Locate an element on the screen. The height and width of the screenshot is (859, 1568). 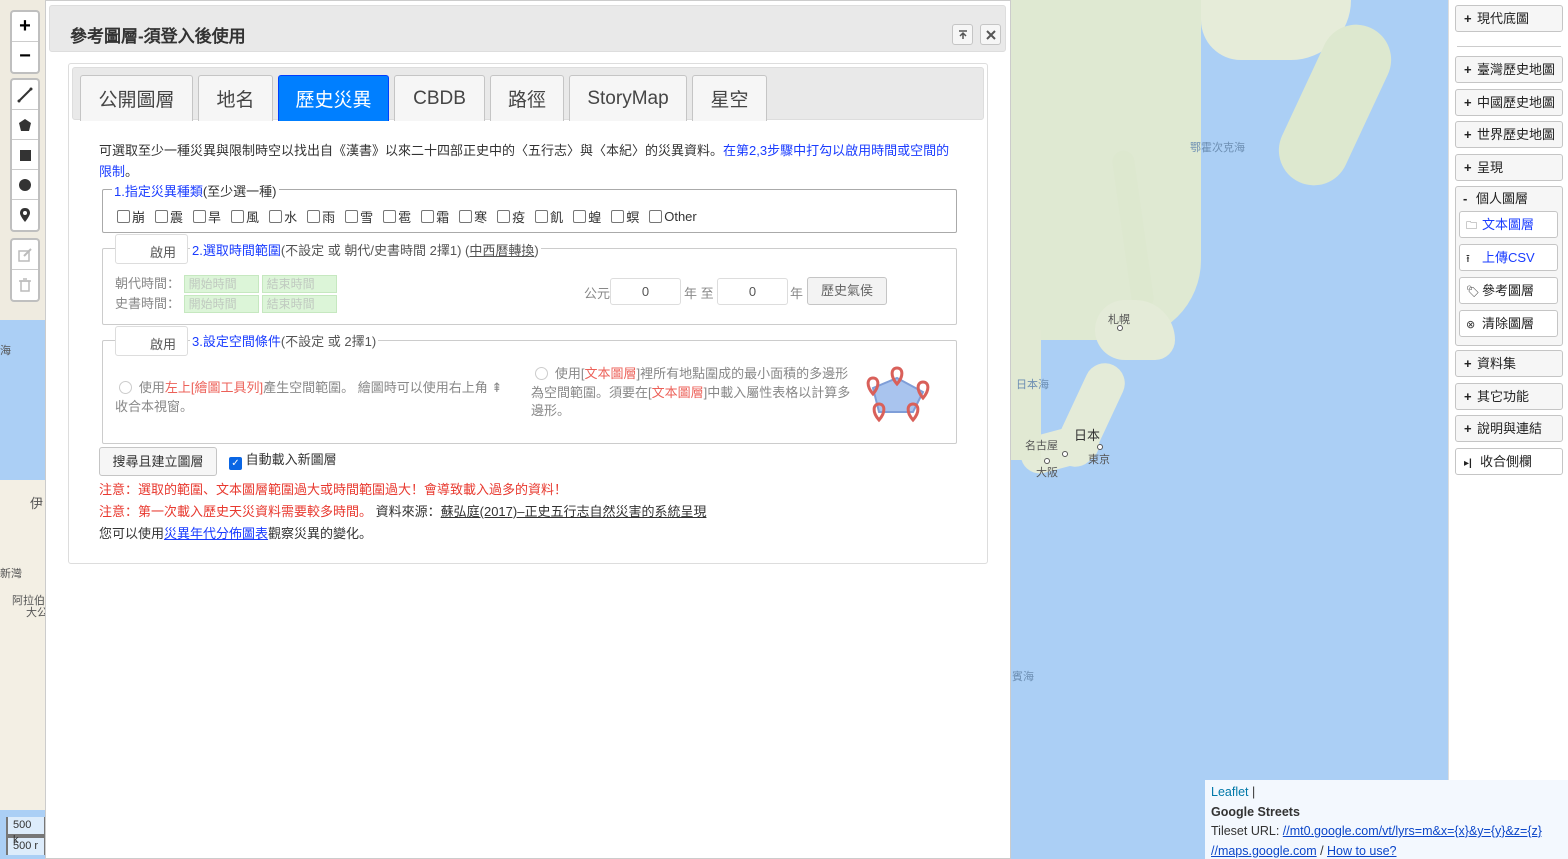
zoom-out-button: − is located at coordinates (25, 57).